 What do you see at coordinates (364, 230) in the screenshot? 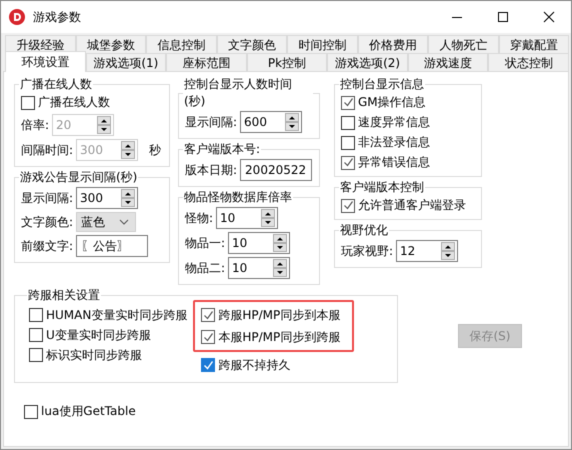
I see `group-title: 视野优化` at bounding box center [364, 230].